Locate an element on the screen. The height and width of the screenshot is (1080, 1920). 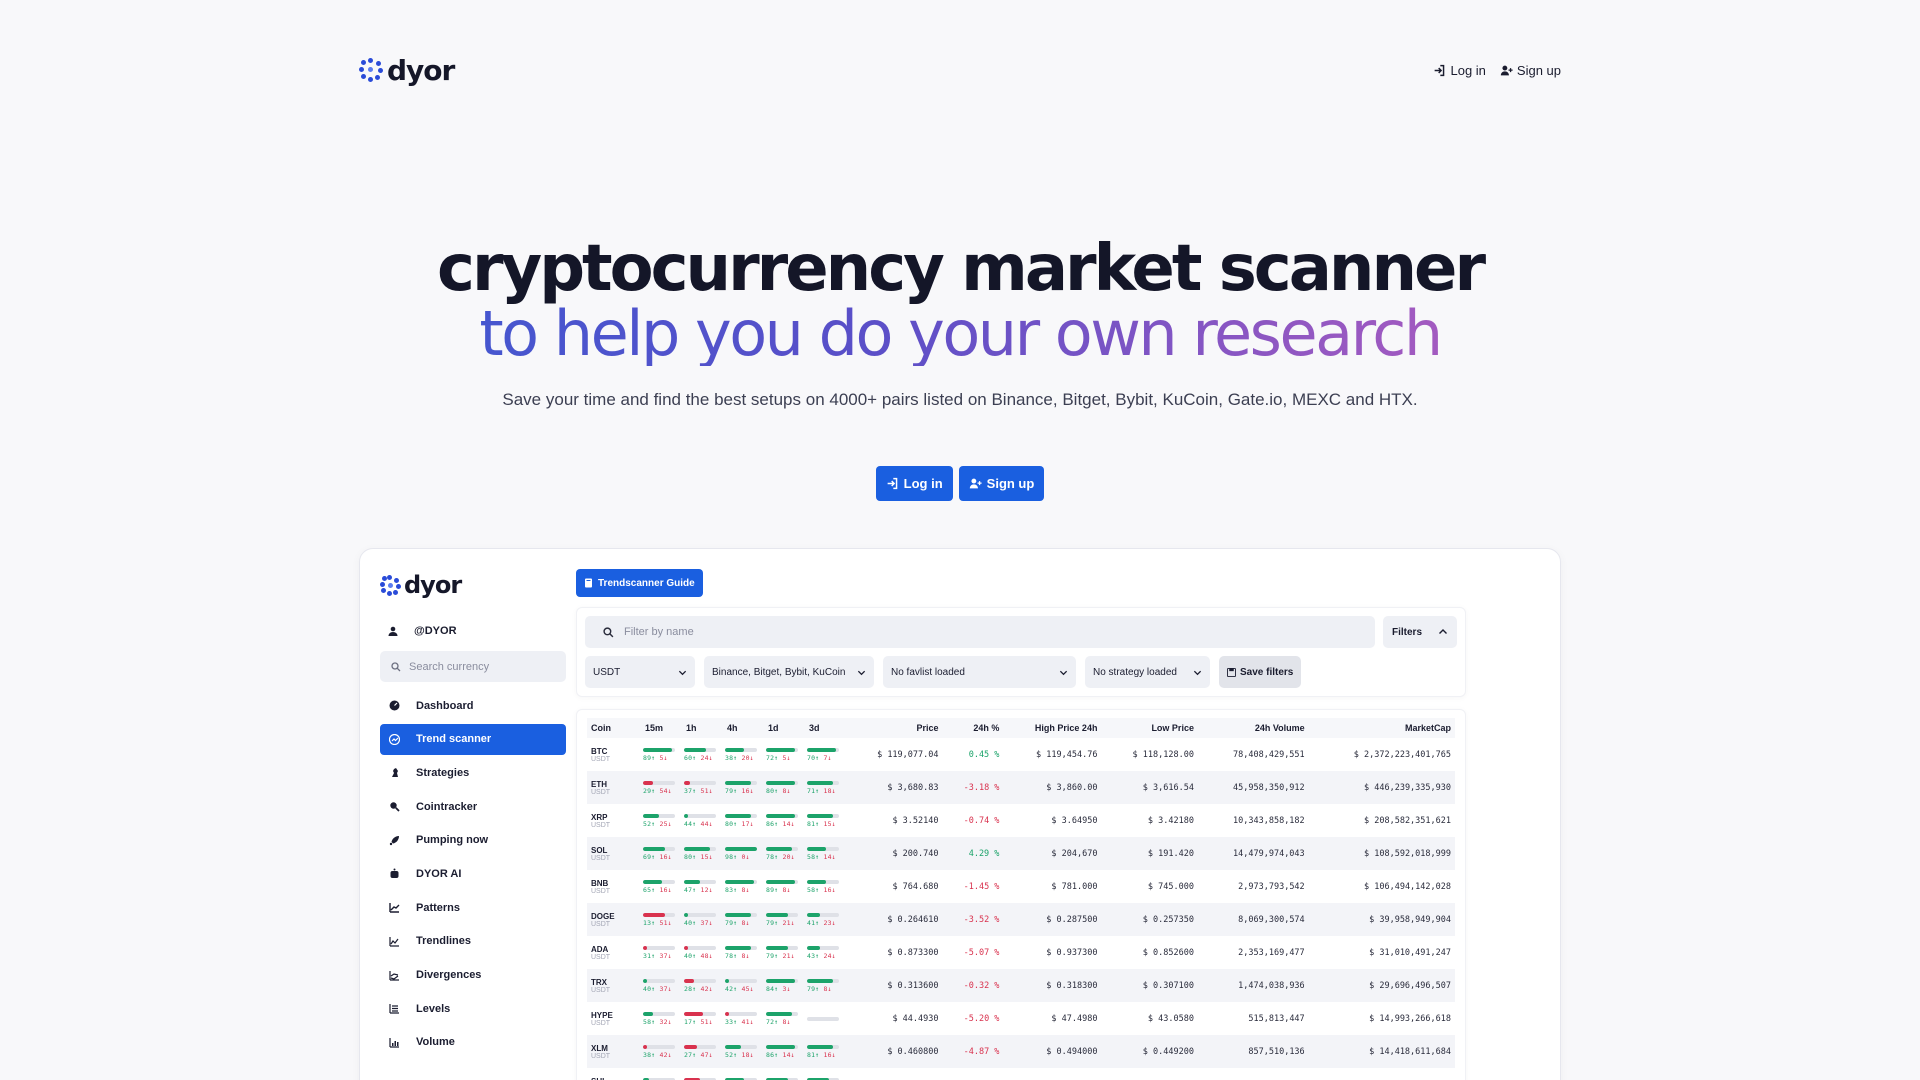
marketcap-cell: $ 14,418,611,684 is located at coordinates (1381, 1051).